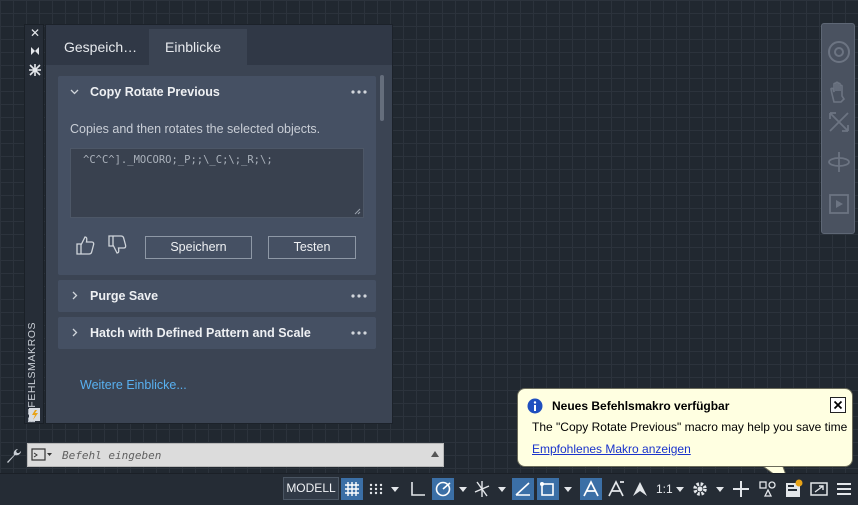 The width and height of the screenshot is (858, 505). I want to click on macro-card-hatch: Hatch with Defined Pattern and Scale, so click(217, 333).